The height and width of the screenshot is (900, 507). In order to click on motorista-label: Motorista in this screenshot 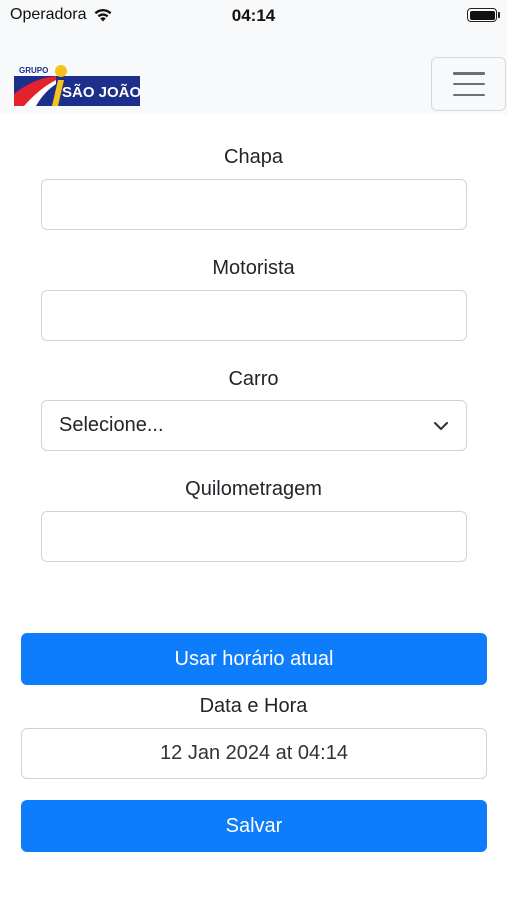, I will do `click(253, 268)`.